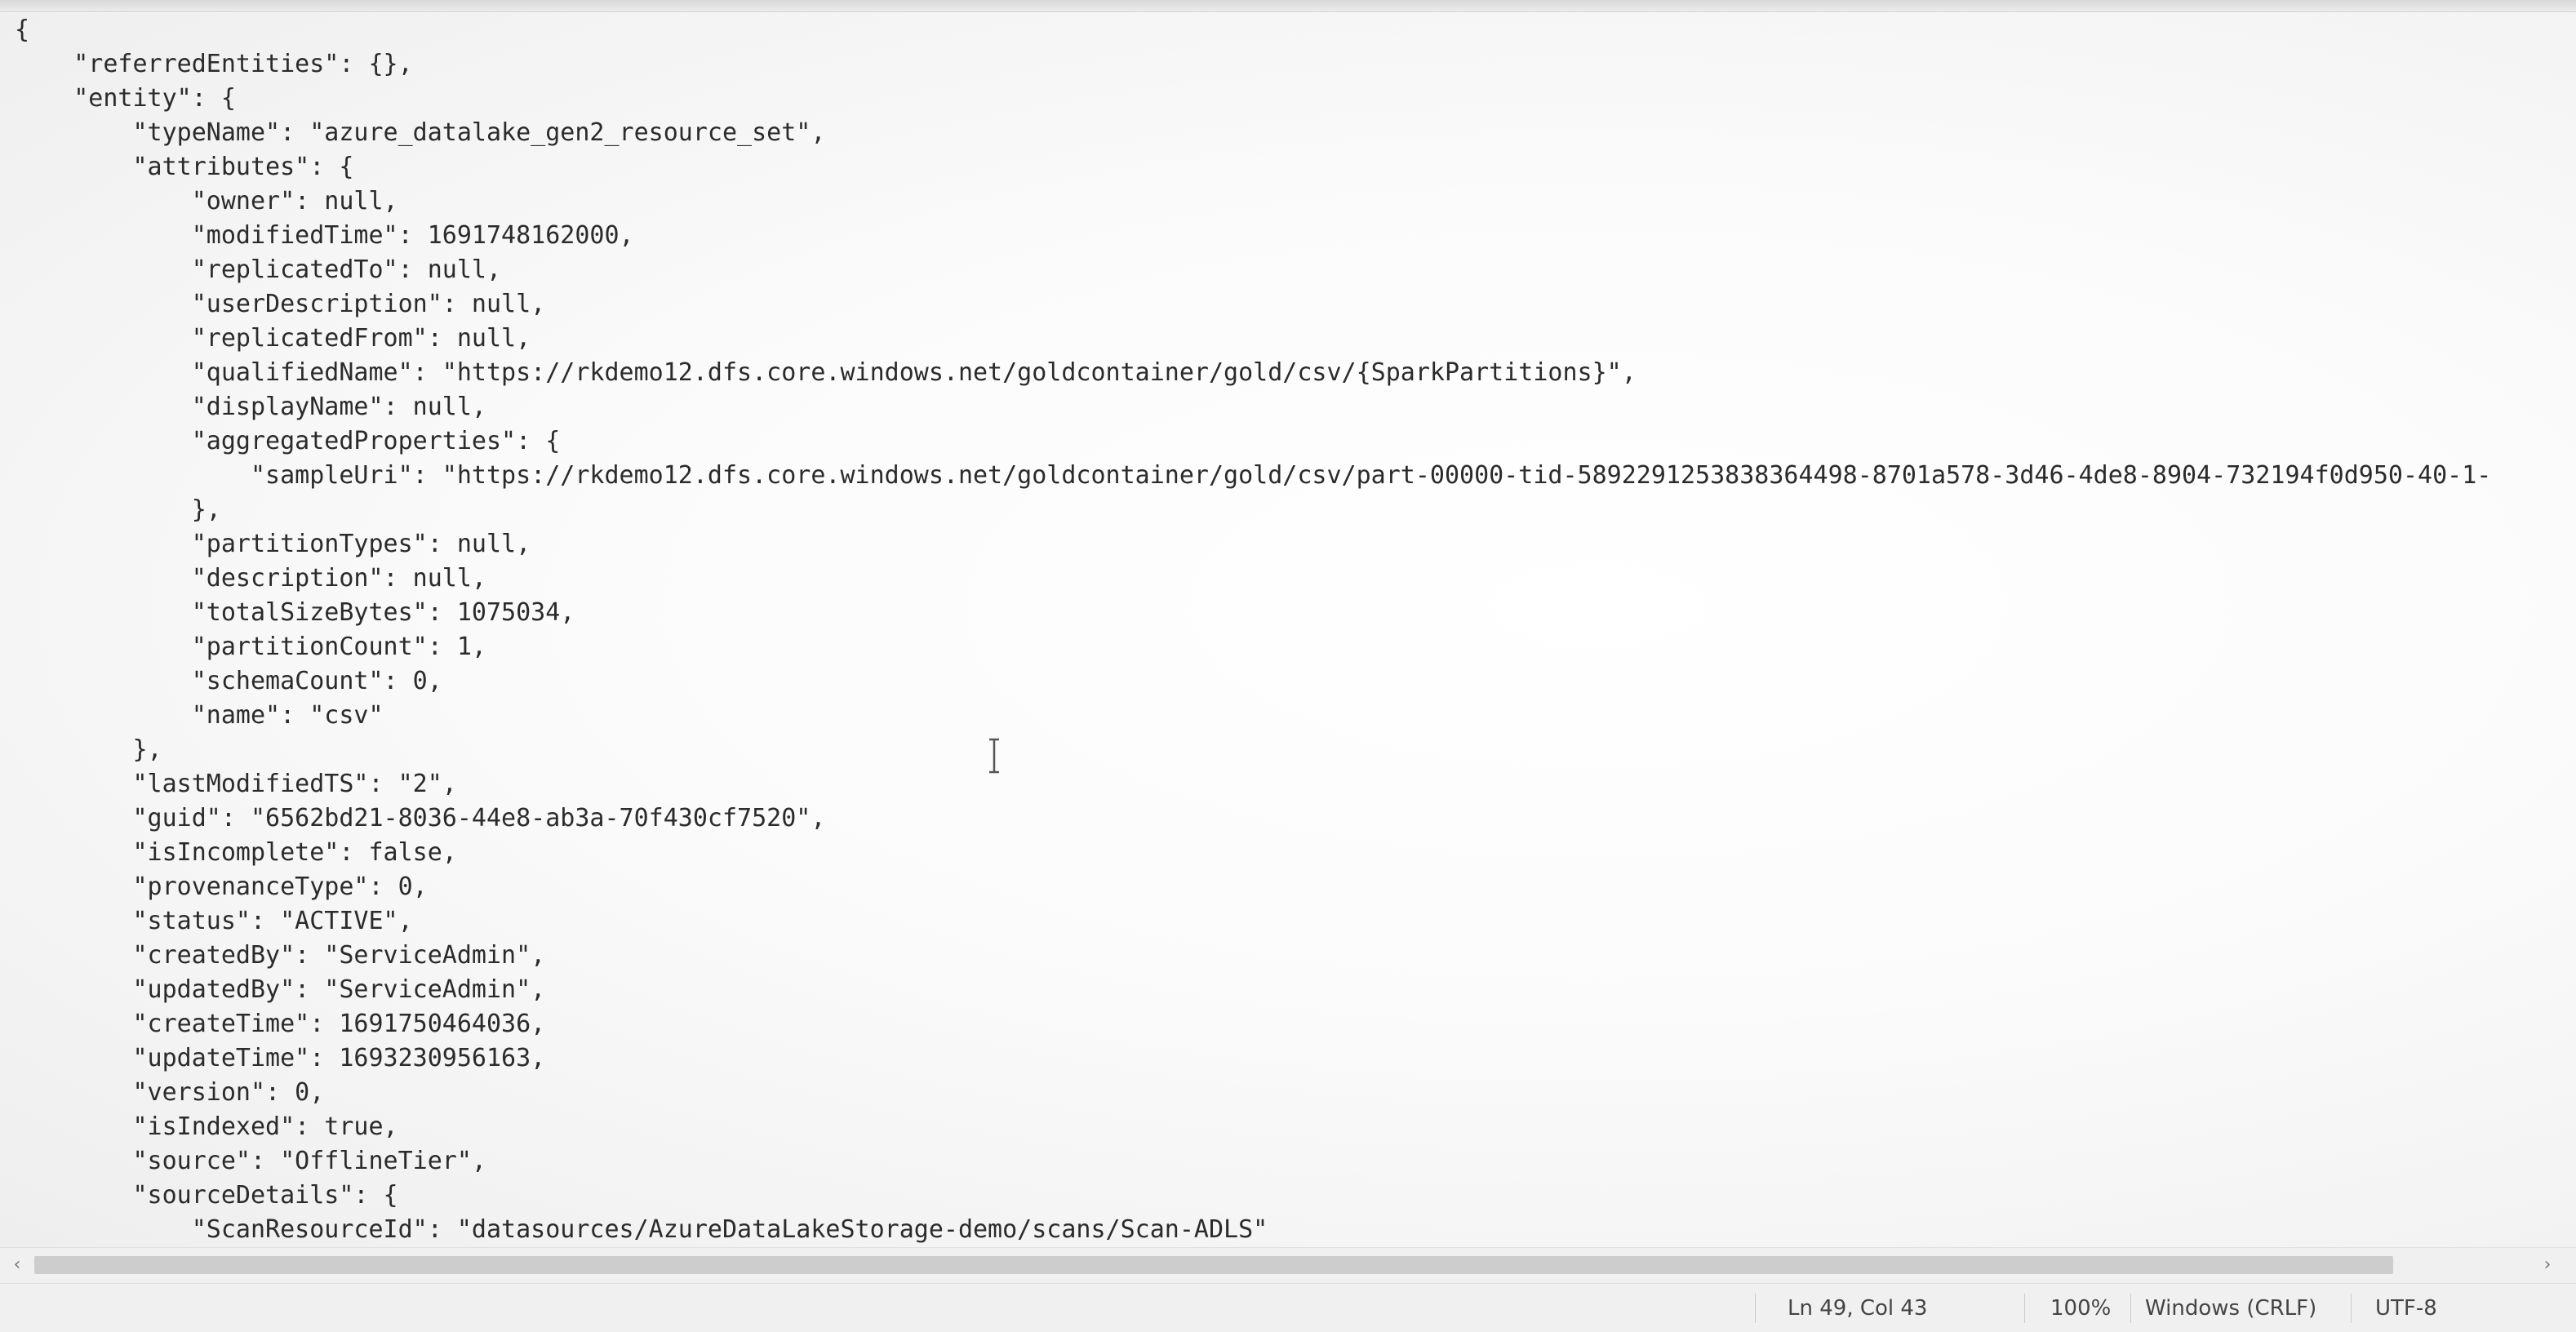  I want to click on code-line: "description": null,, so click(250, 578).